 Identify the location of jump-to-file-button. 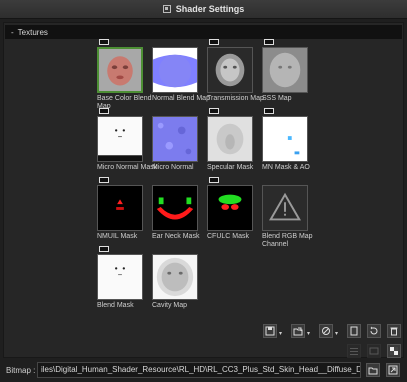
(393, 370).